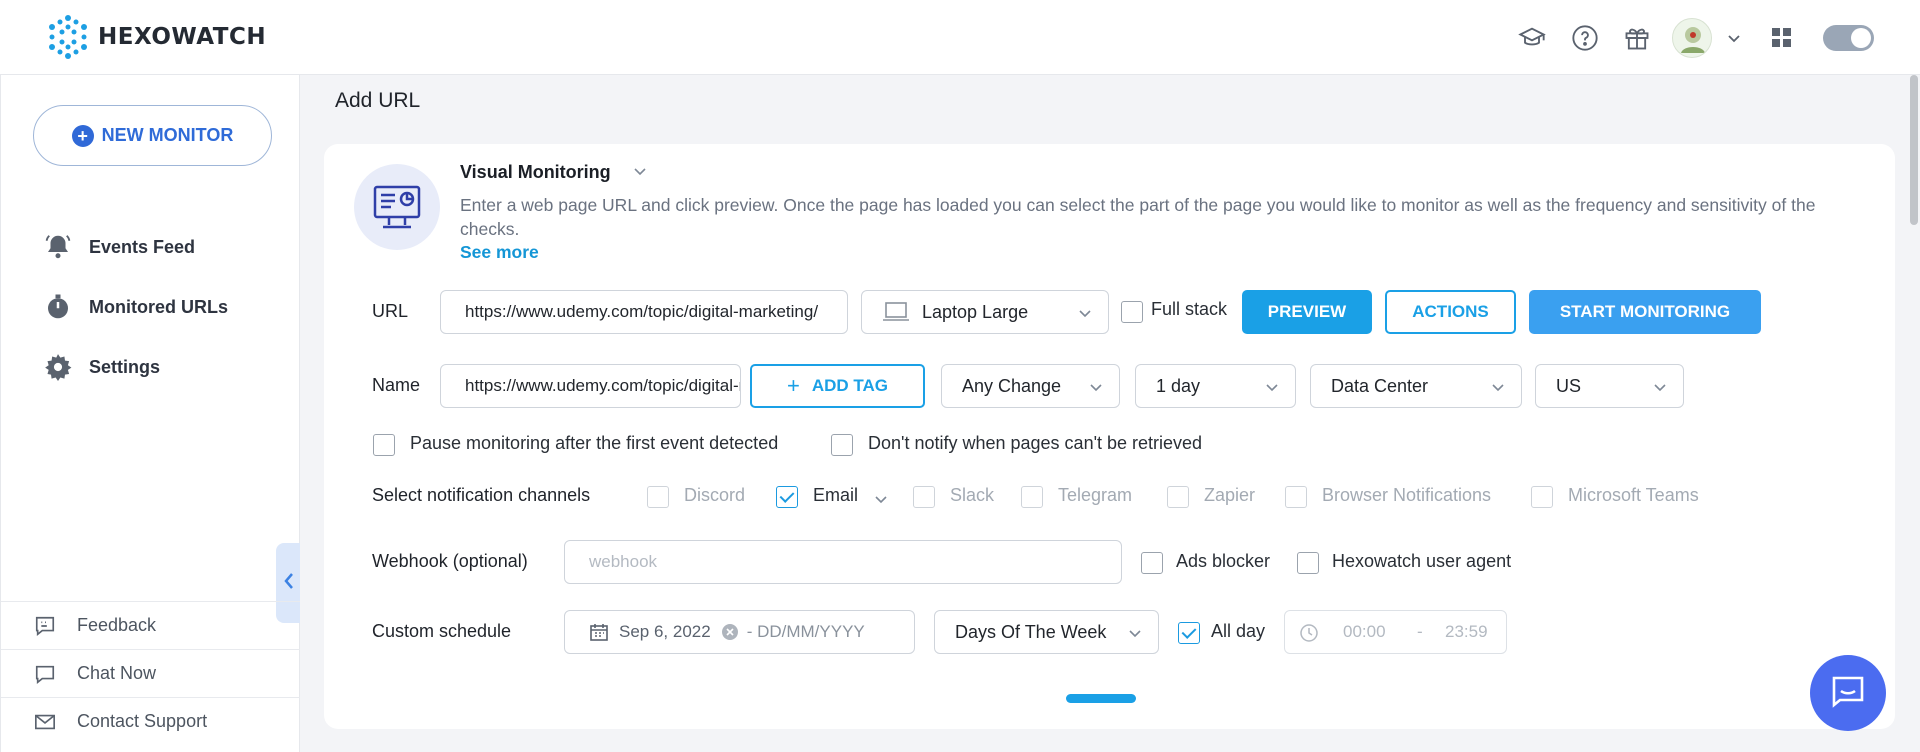 The width and height of the screenshot is (1920, 752). Describe the element at coordinates (117, 673) in the screenshot. I see `chat-now-label: Chat Now` at that location.